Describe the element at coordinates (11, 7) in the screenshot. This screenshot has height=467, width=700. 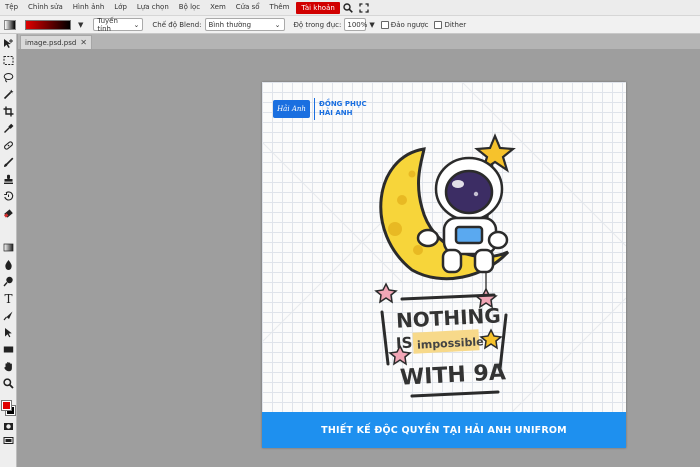
I see `menu-file: Tệp` at that location.